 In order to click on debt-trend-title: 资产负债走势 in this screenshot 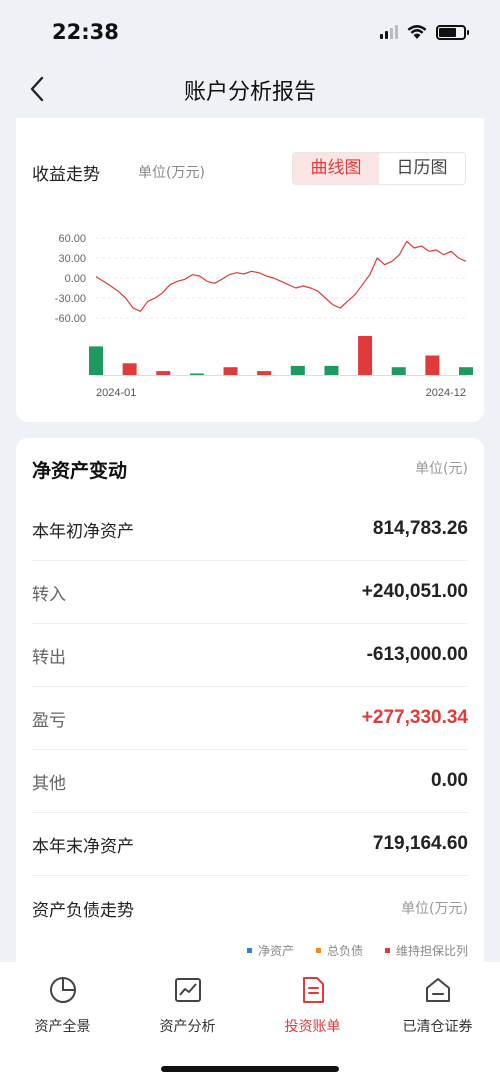, I will do `click(83, 911)`.